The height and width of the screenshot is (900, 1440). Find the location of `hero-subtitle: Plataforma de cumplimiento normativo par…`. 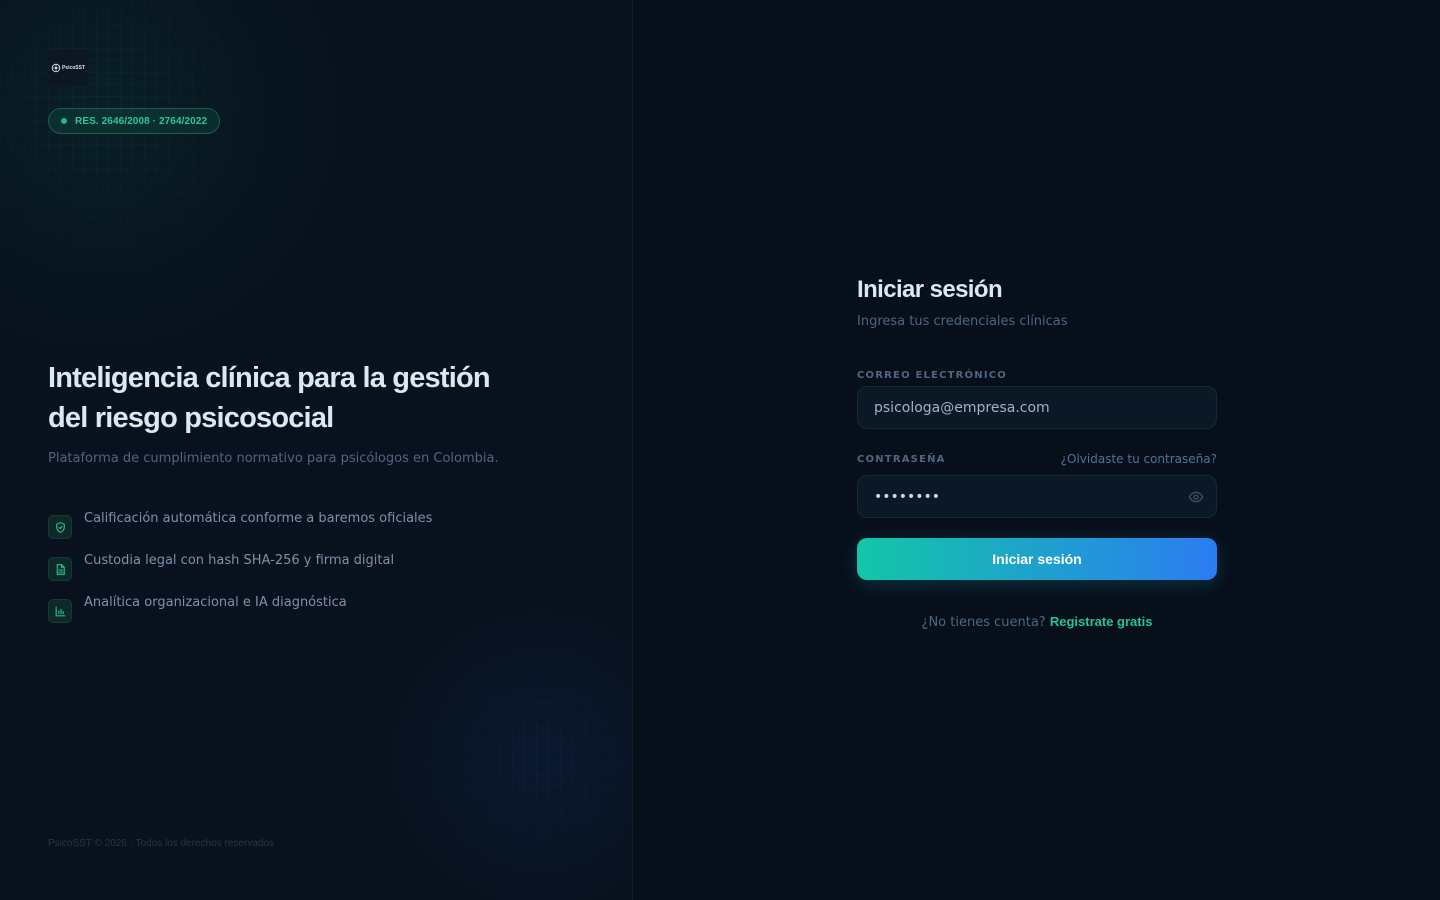

hero-subtitle: Plataforma de cumplimiento normativo par… is located at coordinates (273, 458).